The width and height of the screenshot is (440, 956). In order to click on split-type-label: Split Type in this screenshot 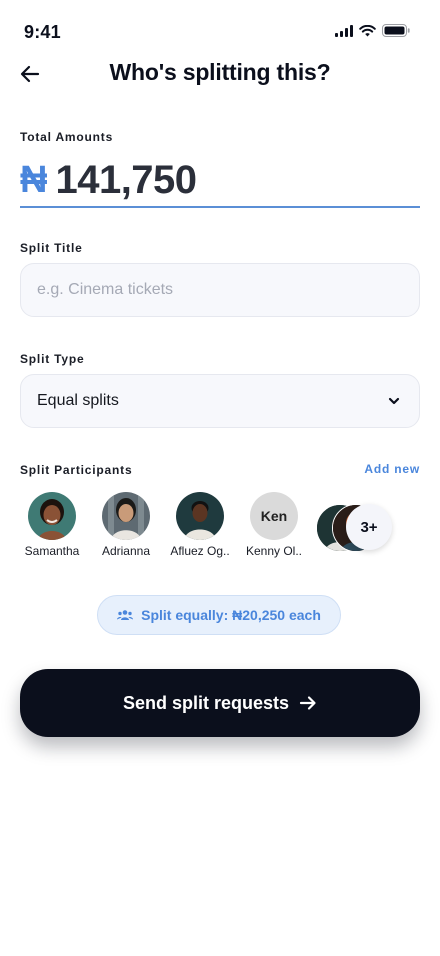, I will do `click(52, 359)`.